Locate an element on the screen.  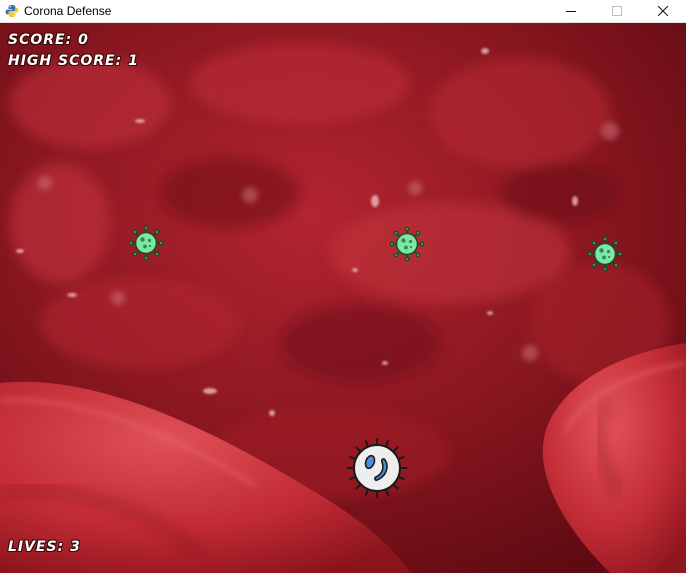
lives-label: LIVES: 3 is located at coordinates (44, 547).